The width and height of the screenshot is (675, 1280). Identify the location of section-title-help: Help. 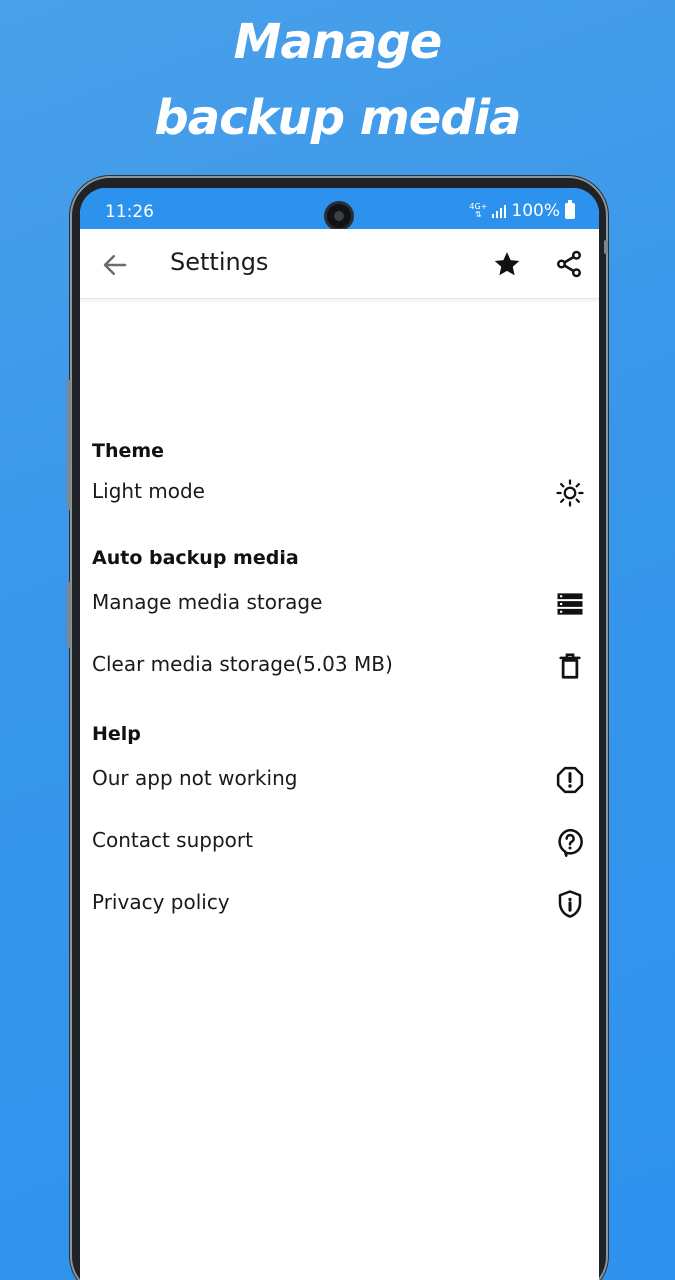
(116, 734).